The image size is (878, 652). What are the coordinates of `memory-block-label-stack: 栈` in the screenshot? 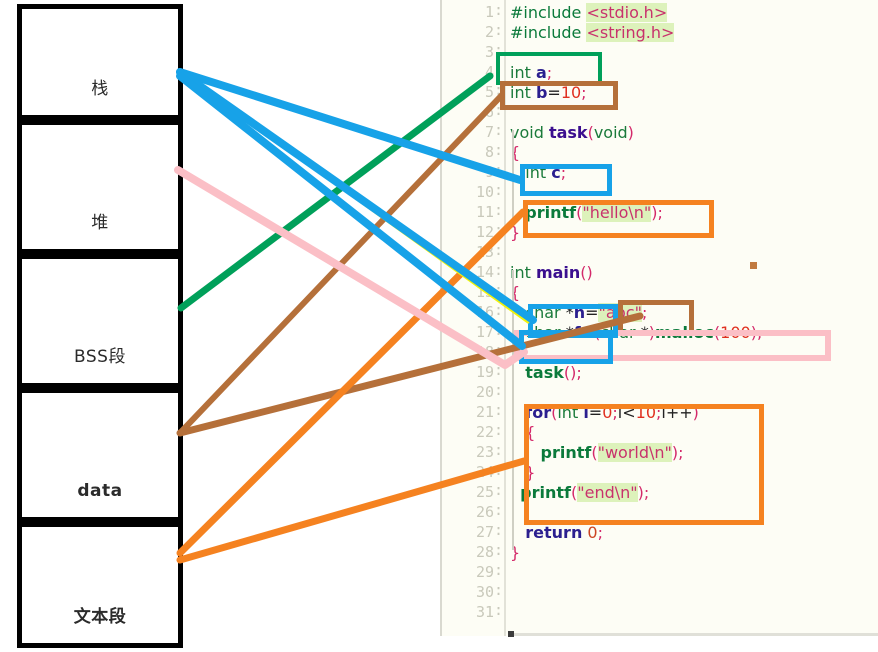 It's located at (100, 89).